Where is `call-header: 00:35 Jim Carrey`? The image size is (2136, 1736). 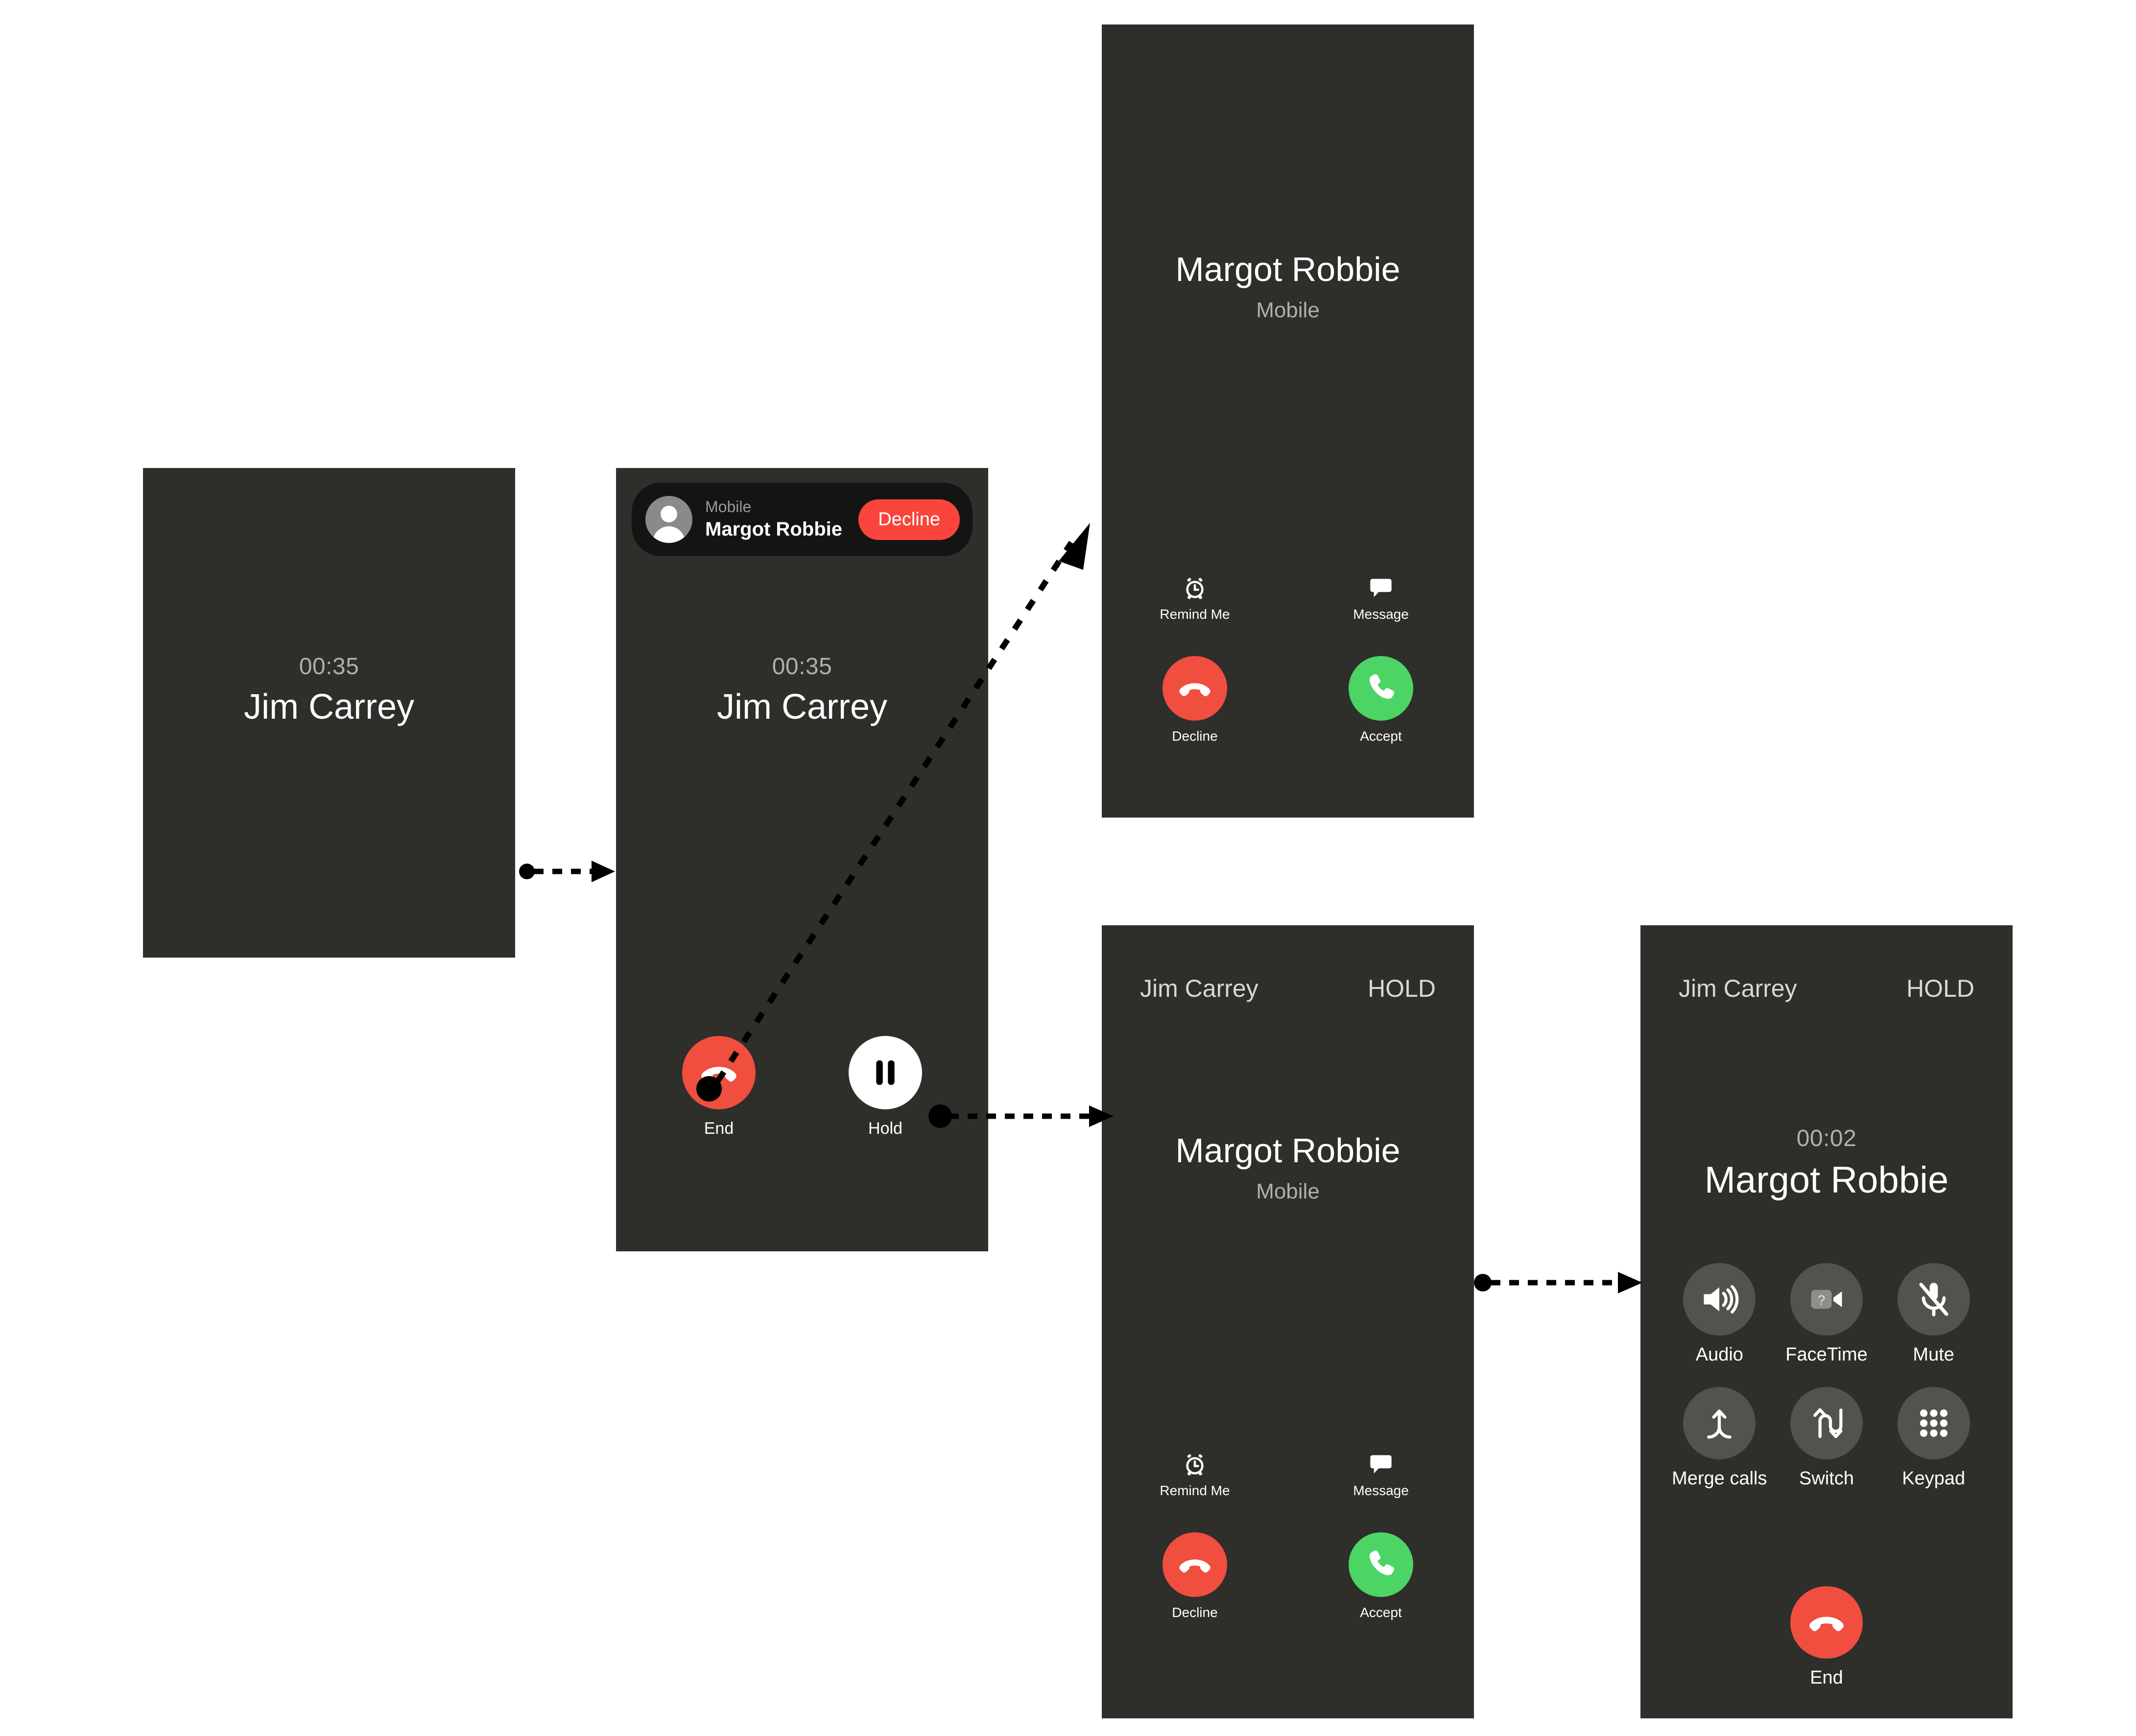 call-header: 00:35 Jim Carrey is located at coordinates (329, 691).